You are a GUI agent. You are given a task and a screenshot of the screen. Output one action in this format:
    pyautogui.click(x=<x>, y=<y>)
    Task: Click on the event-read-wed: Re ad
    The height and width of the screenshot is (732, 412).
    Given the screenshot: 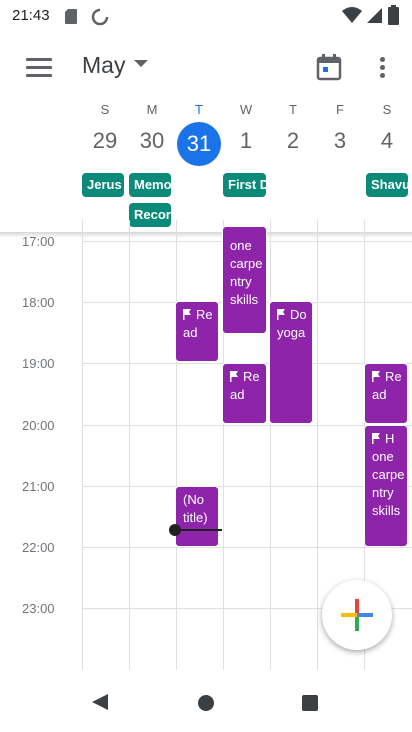 What is the action you would take?
    pyautogui.click(x=244, y=393)
    